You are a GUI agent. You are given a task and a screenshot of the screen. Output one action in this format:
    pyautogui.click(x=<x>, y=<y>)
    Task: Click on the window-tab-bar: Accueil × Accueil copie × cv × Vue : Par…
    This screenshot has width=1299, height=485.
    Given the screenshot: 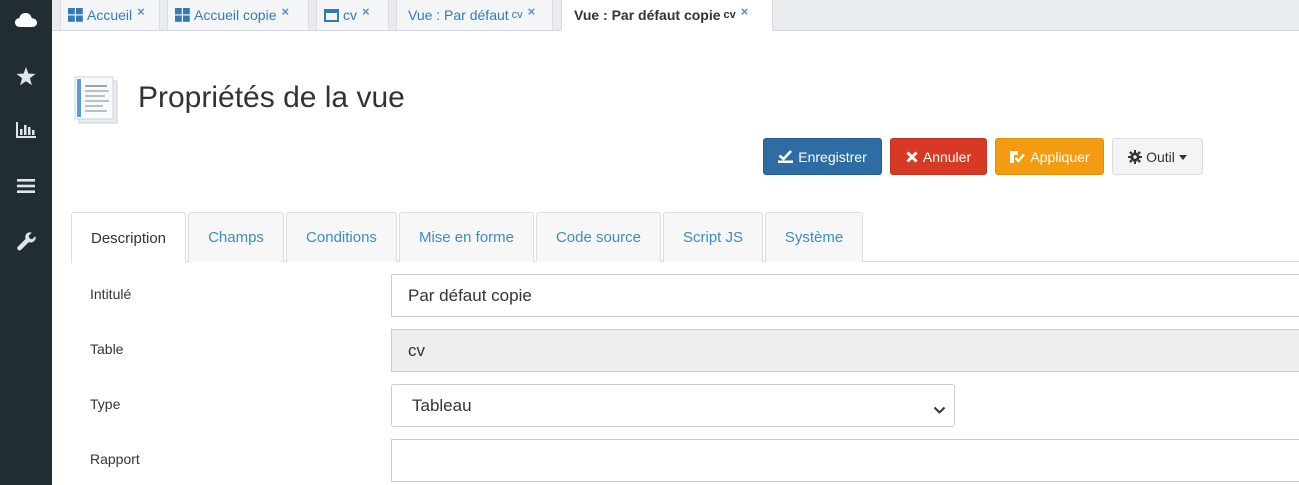 What is the action you would take?
    pyautogui.click(x=675, y=15)
    